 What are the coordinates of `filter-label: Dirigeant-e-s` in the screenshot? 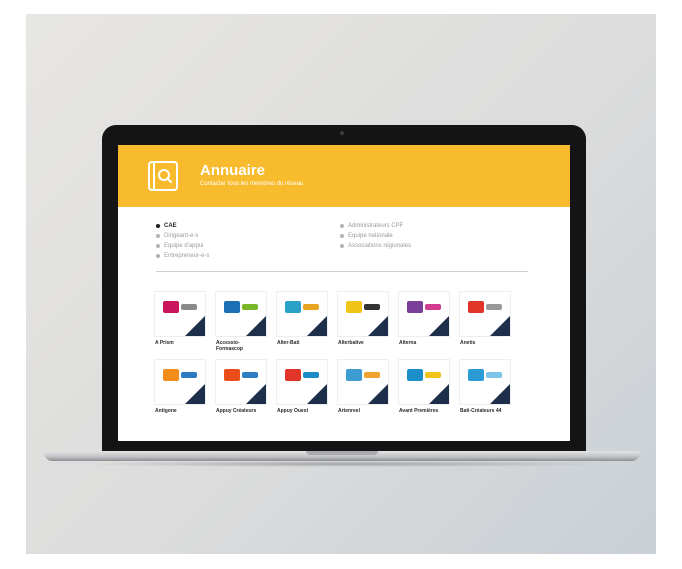 It's located at (181, 236).